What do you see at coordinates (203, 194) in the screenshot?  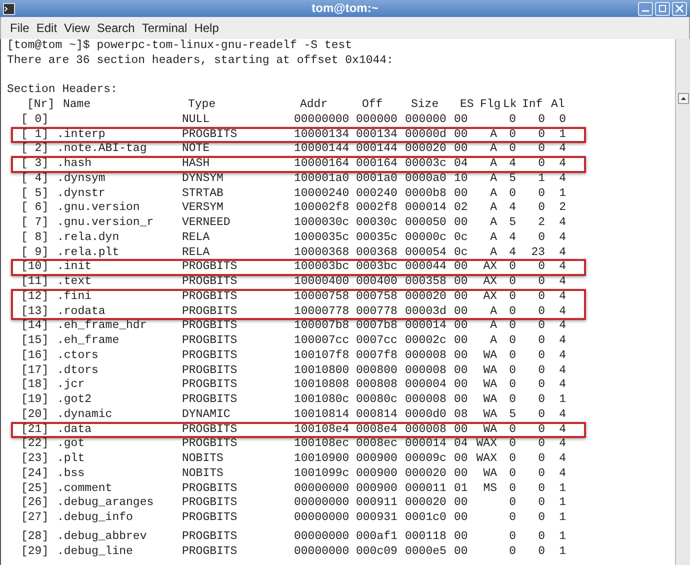 I see `table-cell: STRTAB` at bounding box center [203, 194].